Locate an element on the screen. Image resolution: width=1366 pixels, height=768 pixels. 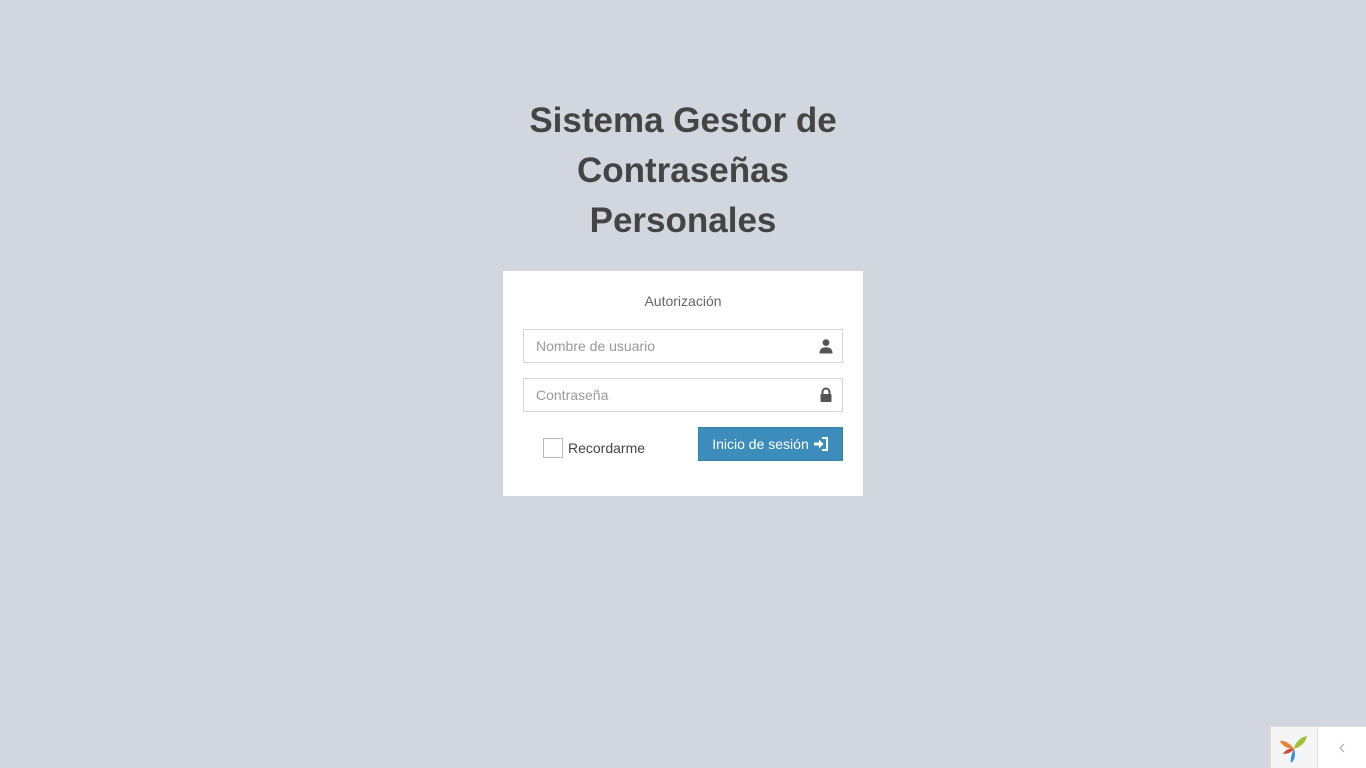
debug-toolbar is located at coordinates (1318, 747).